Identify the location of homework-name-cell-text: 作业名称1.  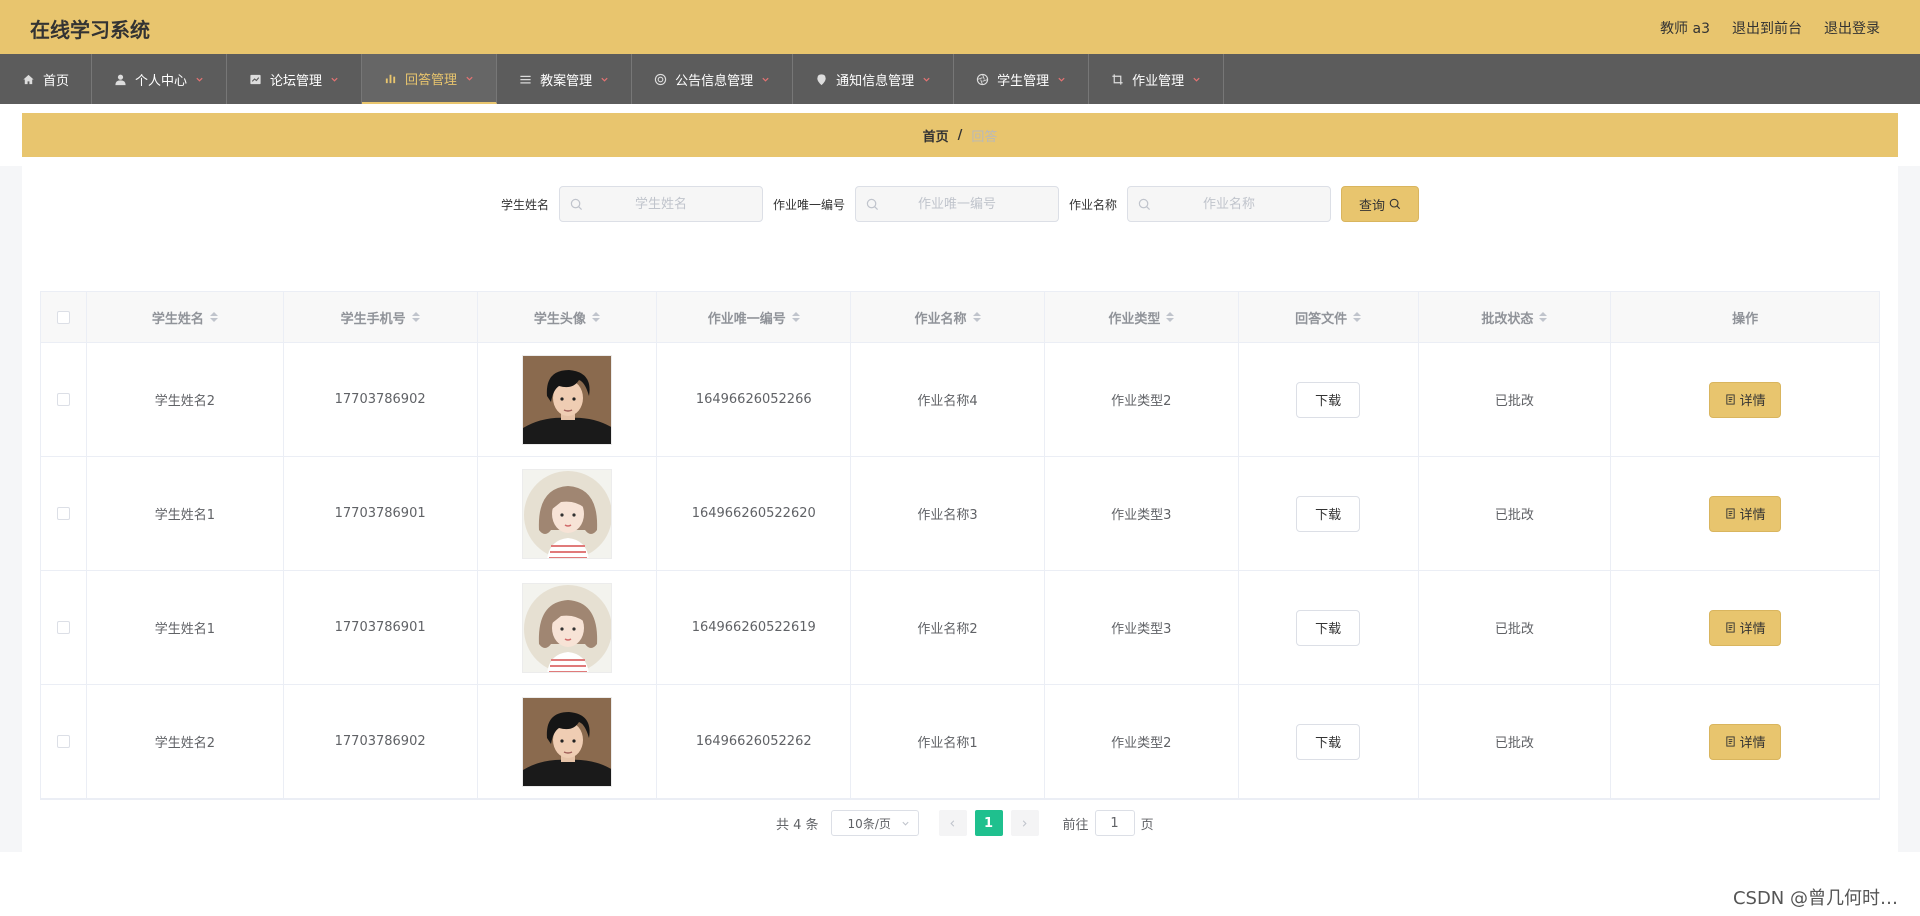
(947, 743).